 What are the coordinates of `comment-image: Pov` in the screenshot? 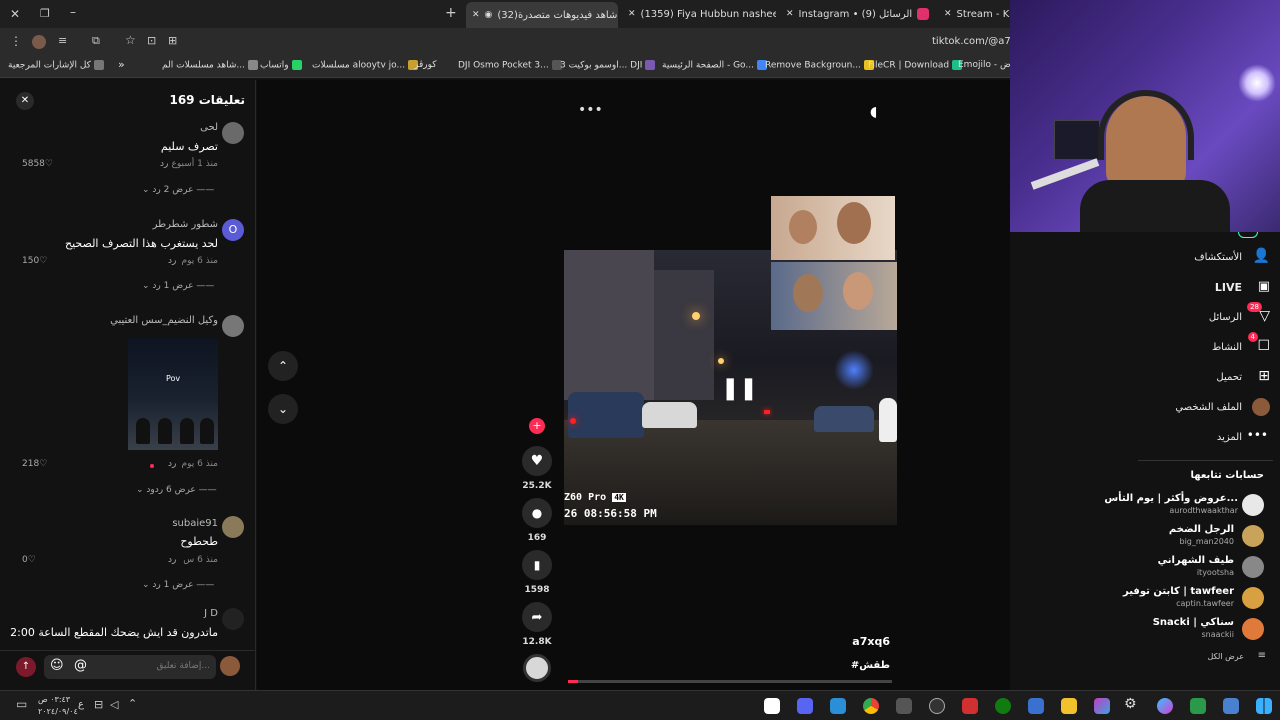 It's located at (173, 394).